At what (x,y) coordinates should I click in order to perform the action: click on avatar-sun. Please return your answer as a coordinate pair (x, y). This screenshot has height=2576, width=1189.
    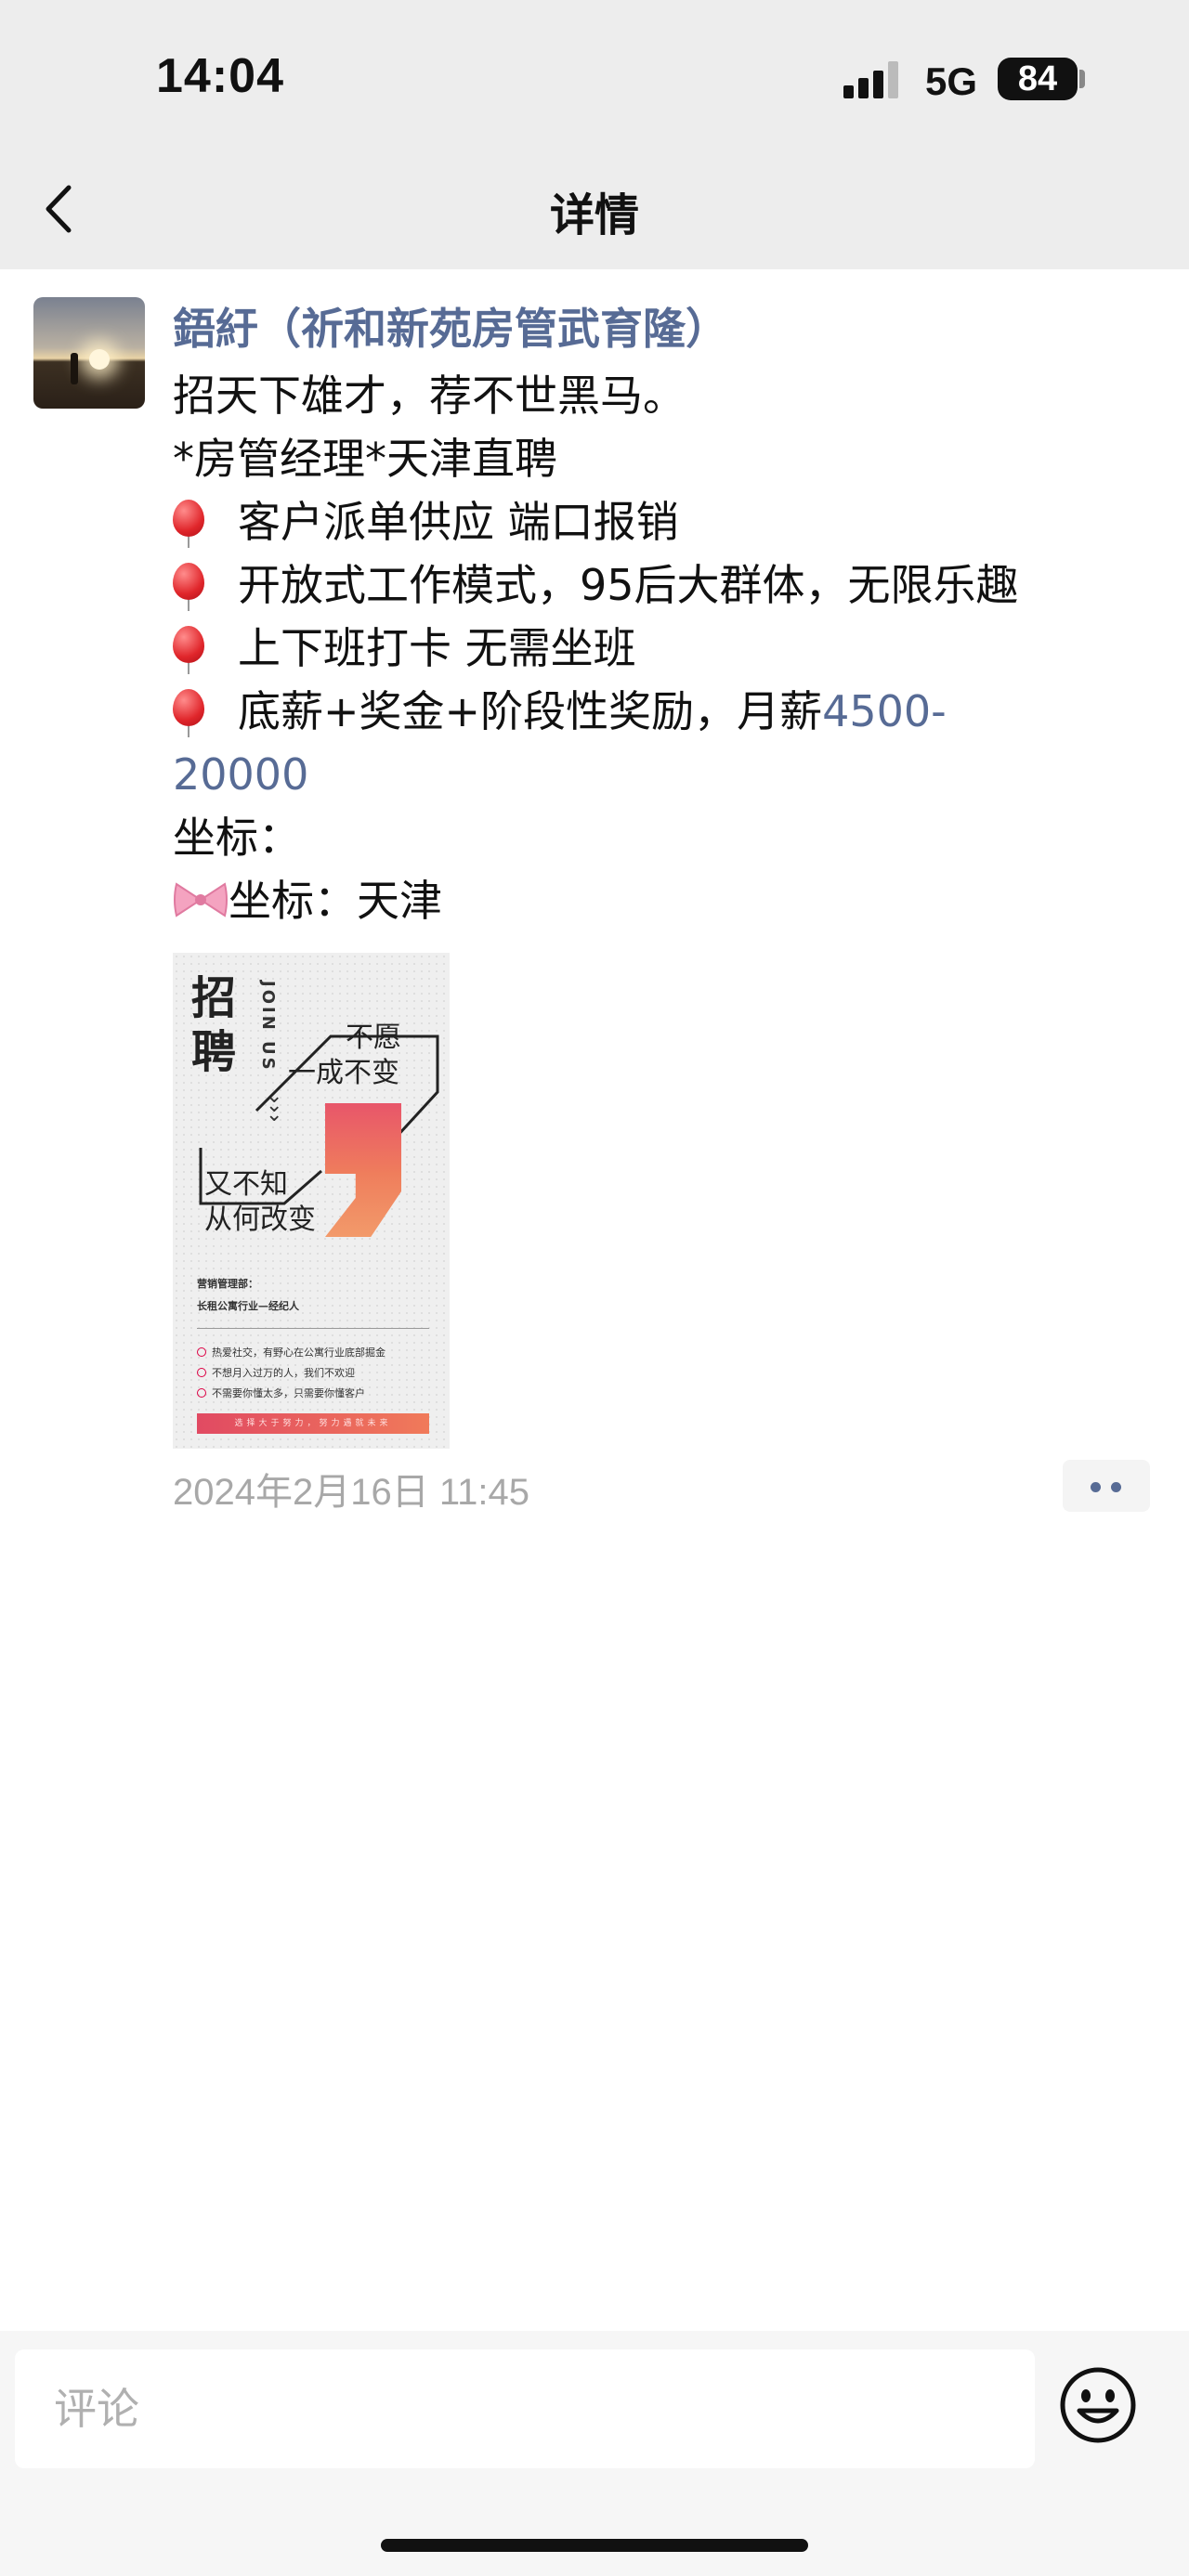
    Looking at the image, I should click on (100, 359).